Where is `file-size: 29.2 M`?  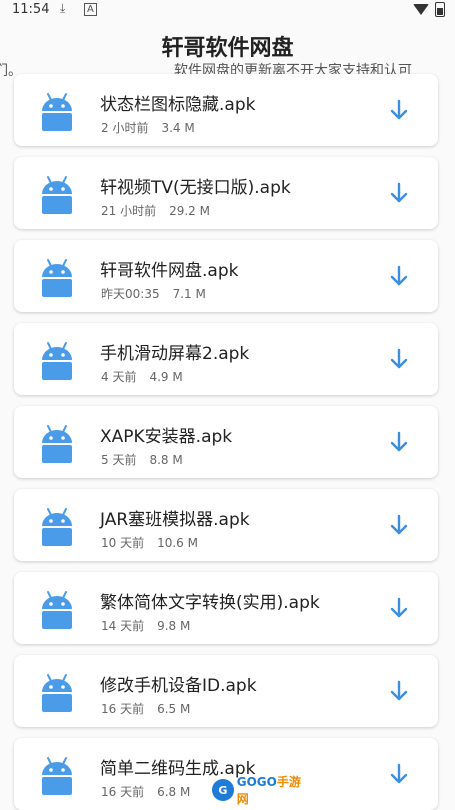 file-size: 29.2 M is located at coordinates (189, 211).